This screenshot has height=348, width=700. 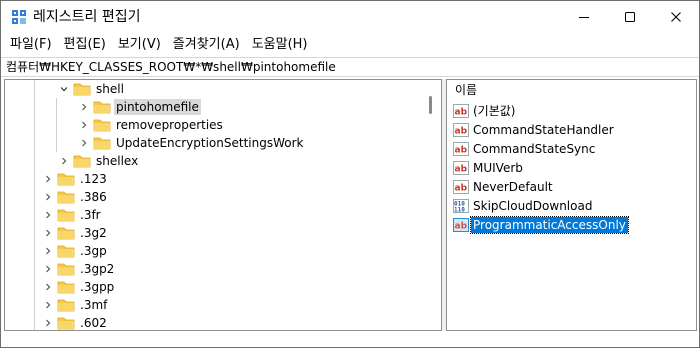 I want to click on tree-item-386: .386, so click(x=75, y=197).